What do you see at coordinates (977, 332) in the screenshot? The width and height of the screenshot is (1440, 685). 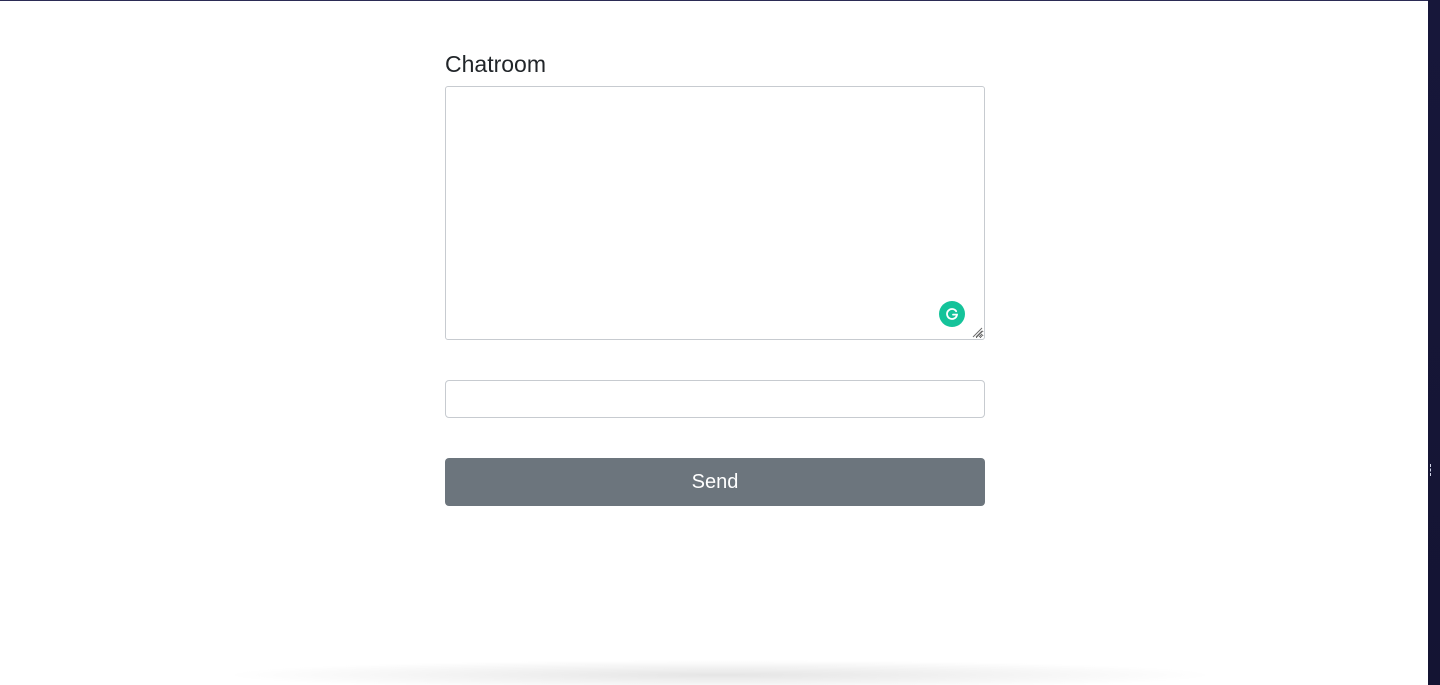 I see `resize-grip-icon` at bounding box center [977, 332].